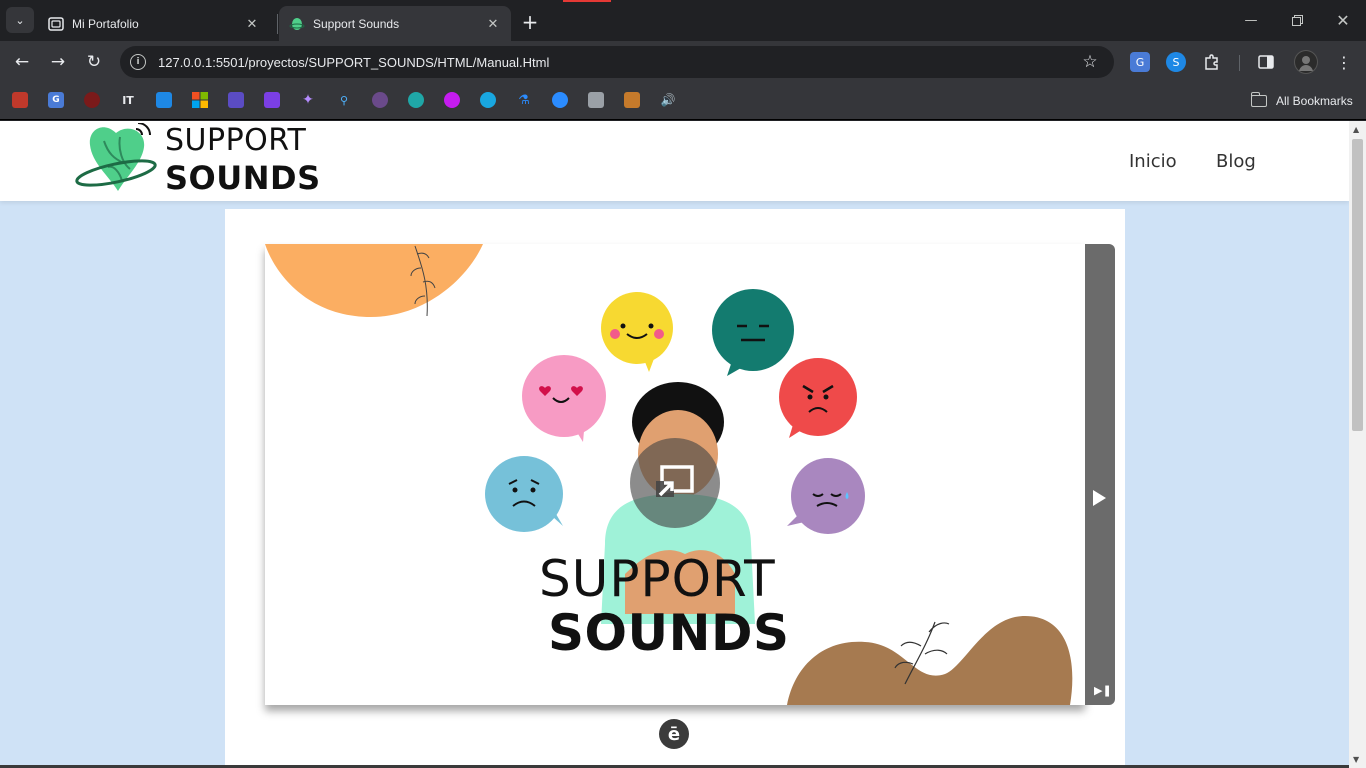 Image resolution: width=1366 pixels, height=768 pixels. Describe the element at coordinates (560, 100) in the screenshot. I see `cloud-icon` at that location.